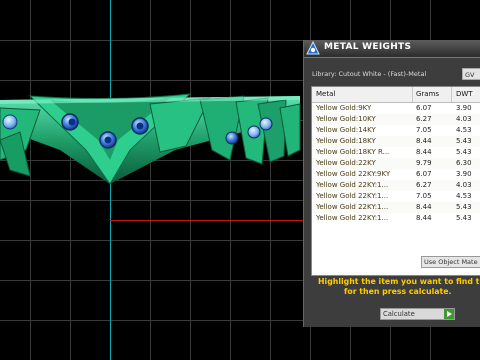  Describe the element at coordinates (346, 141) in the screenshot. I see `cell-metal: Yellow Gold:18KY` at that location.